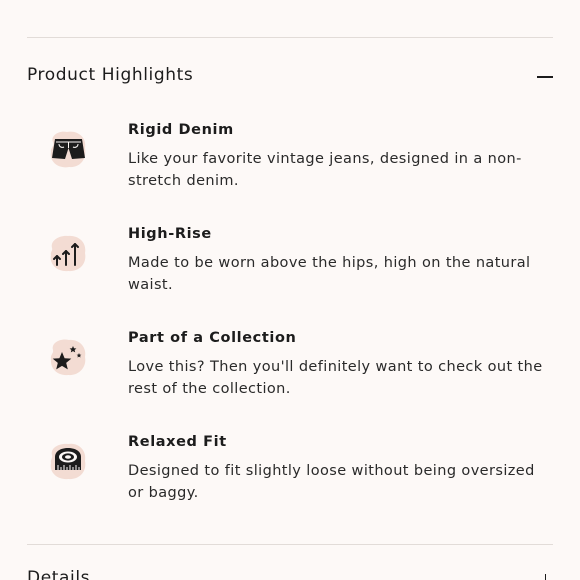 Image resolution: width=580 pixels, height=580 pixels. What do you see at coordinates (290, 544) in the screenshot?
I see `divider-bottom` at bounding box center [290, 544].